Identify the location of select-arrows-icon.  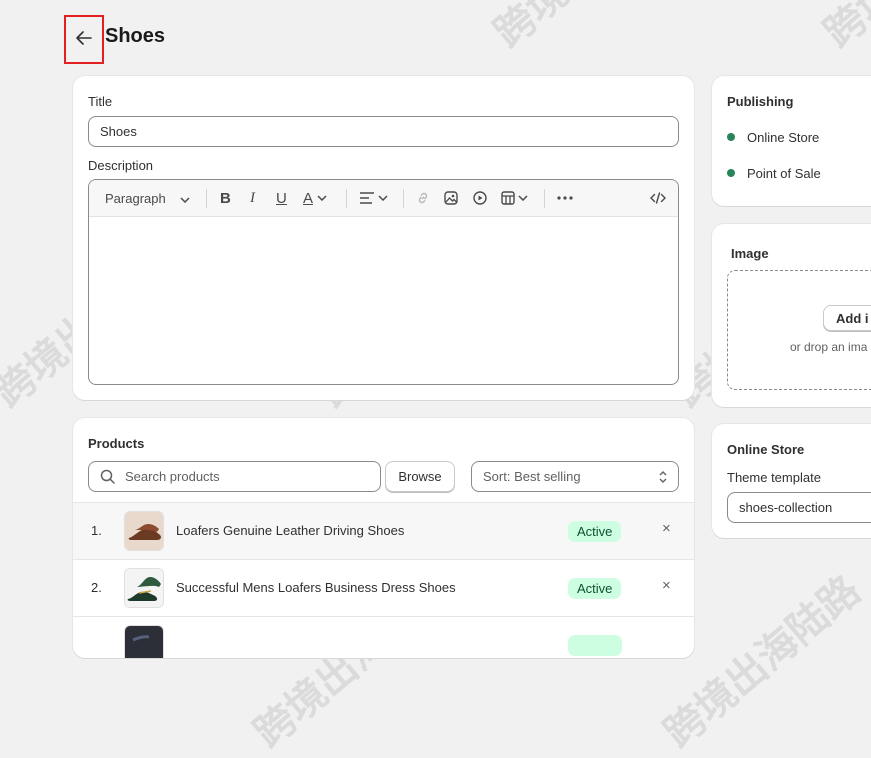
(663, 478).